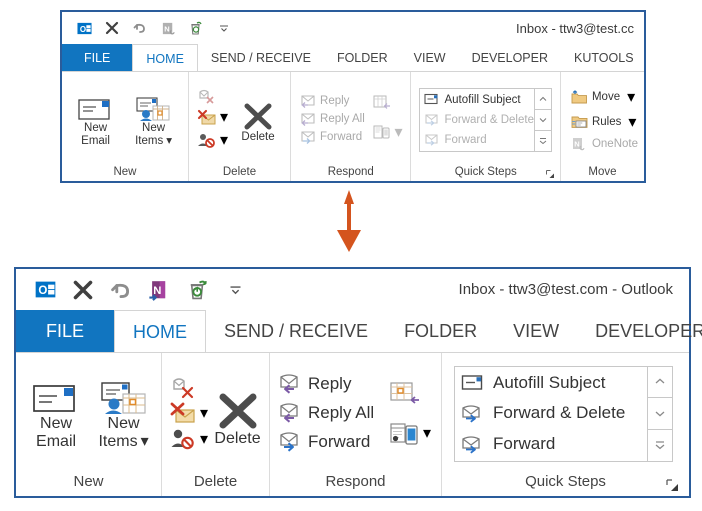 The height and width of the screenshot is (511, 702). I want to click on ribbon-group-respond: Reply Reply All Forward ▾ Respond, so click(351, 126).